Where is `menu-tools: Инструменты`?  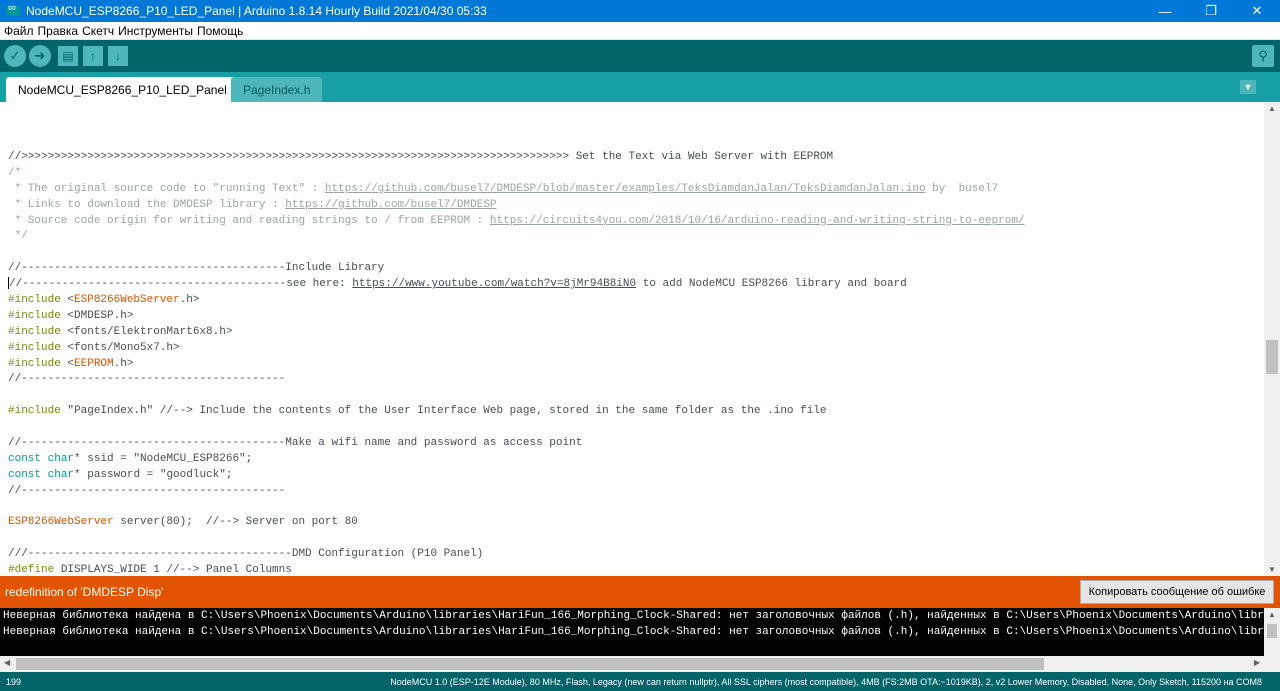
menu-tools: Инструменты is located at coordinates (157, 31).